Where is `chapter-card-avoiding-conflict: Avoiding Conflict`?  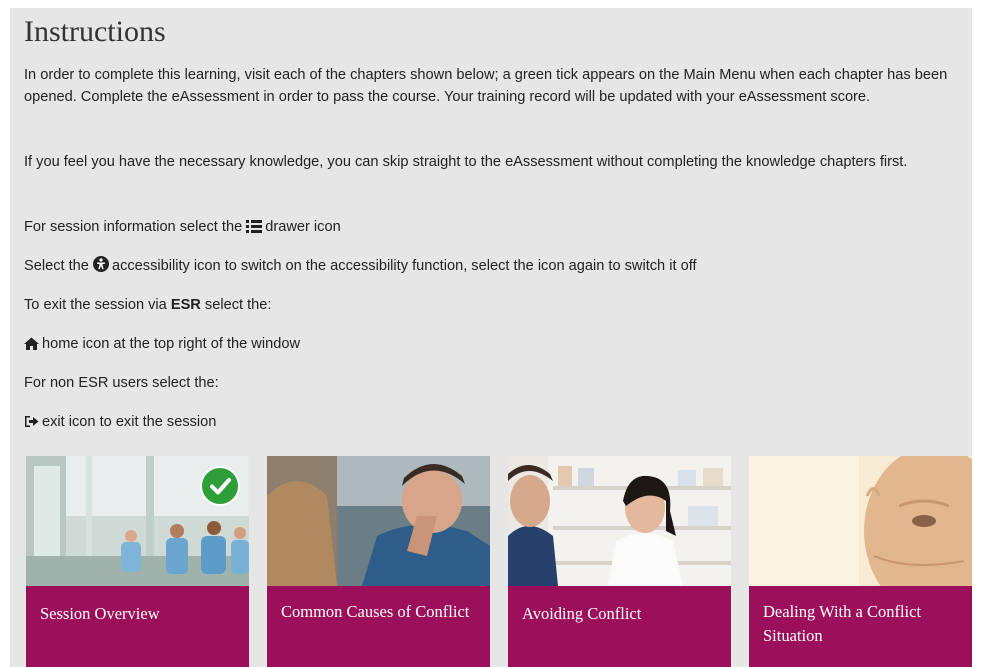
chapter-card-avoiding-conflict: Avoiding Conflict is located at coordinates (619, 561).